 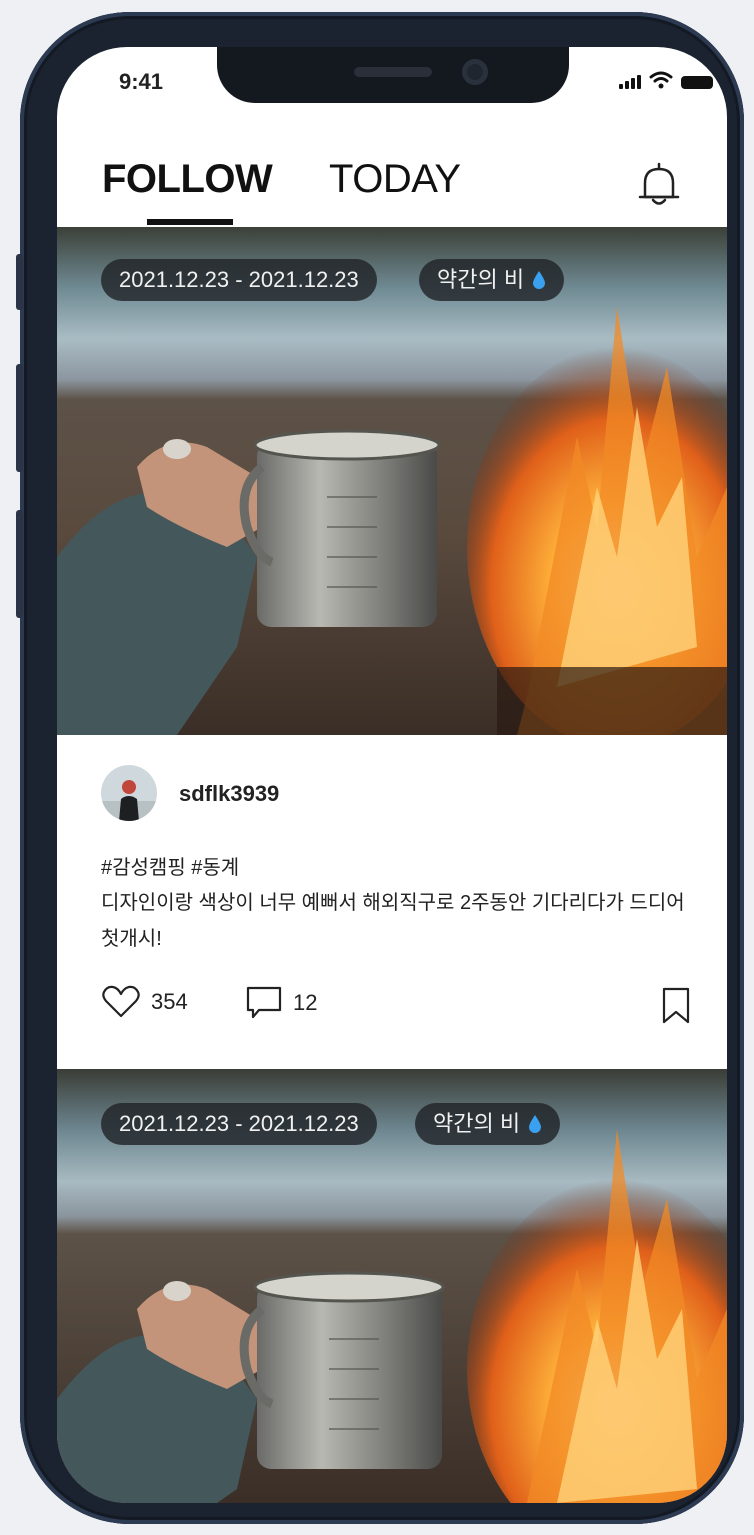 I want to click on signal-icon, so click(x=630, y=82).